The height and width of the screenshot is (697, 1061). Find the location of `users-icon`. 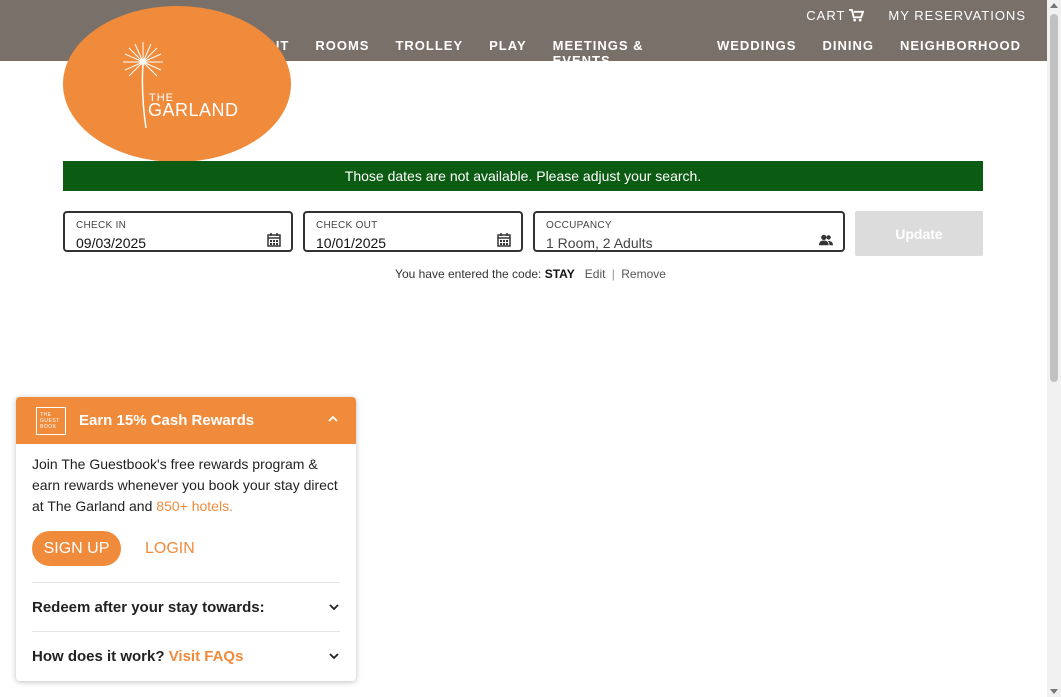

users-icon is located at coordinates (826, 240).